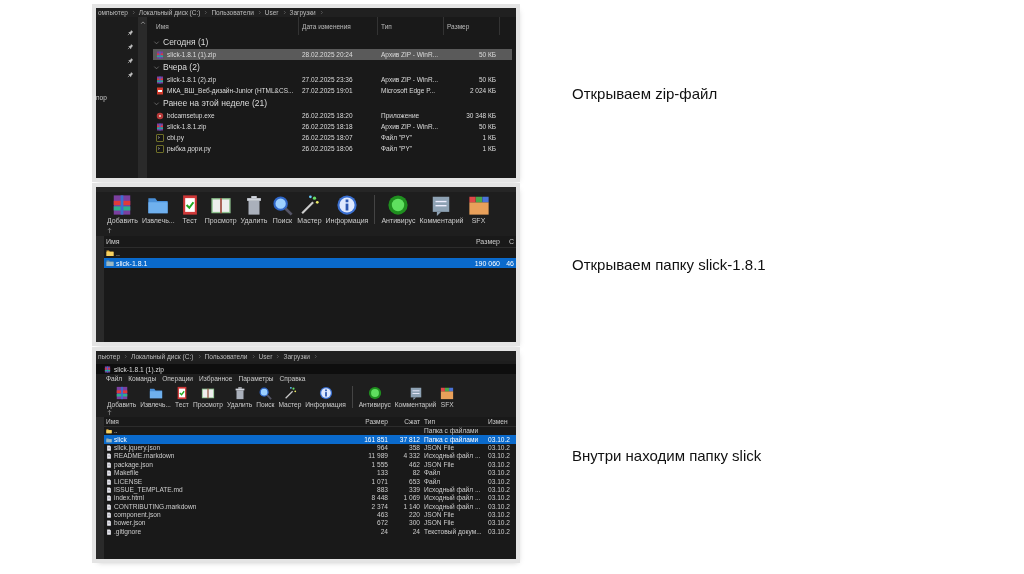  I want to click on slide-caption: Внутри находим папку slick, so click(667, 455).